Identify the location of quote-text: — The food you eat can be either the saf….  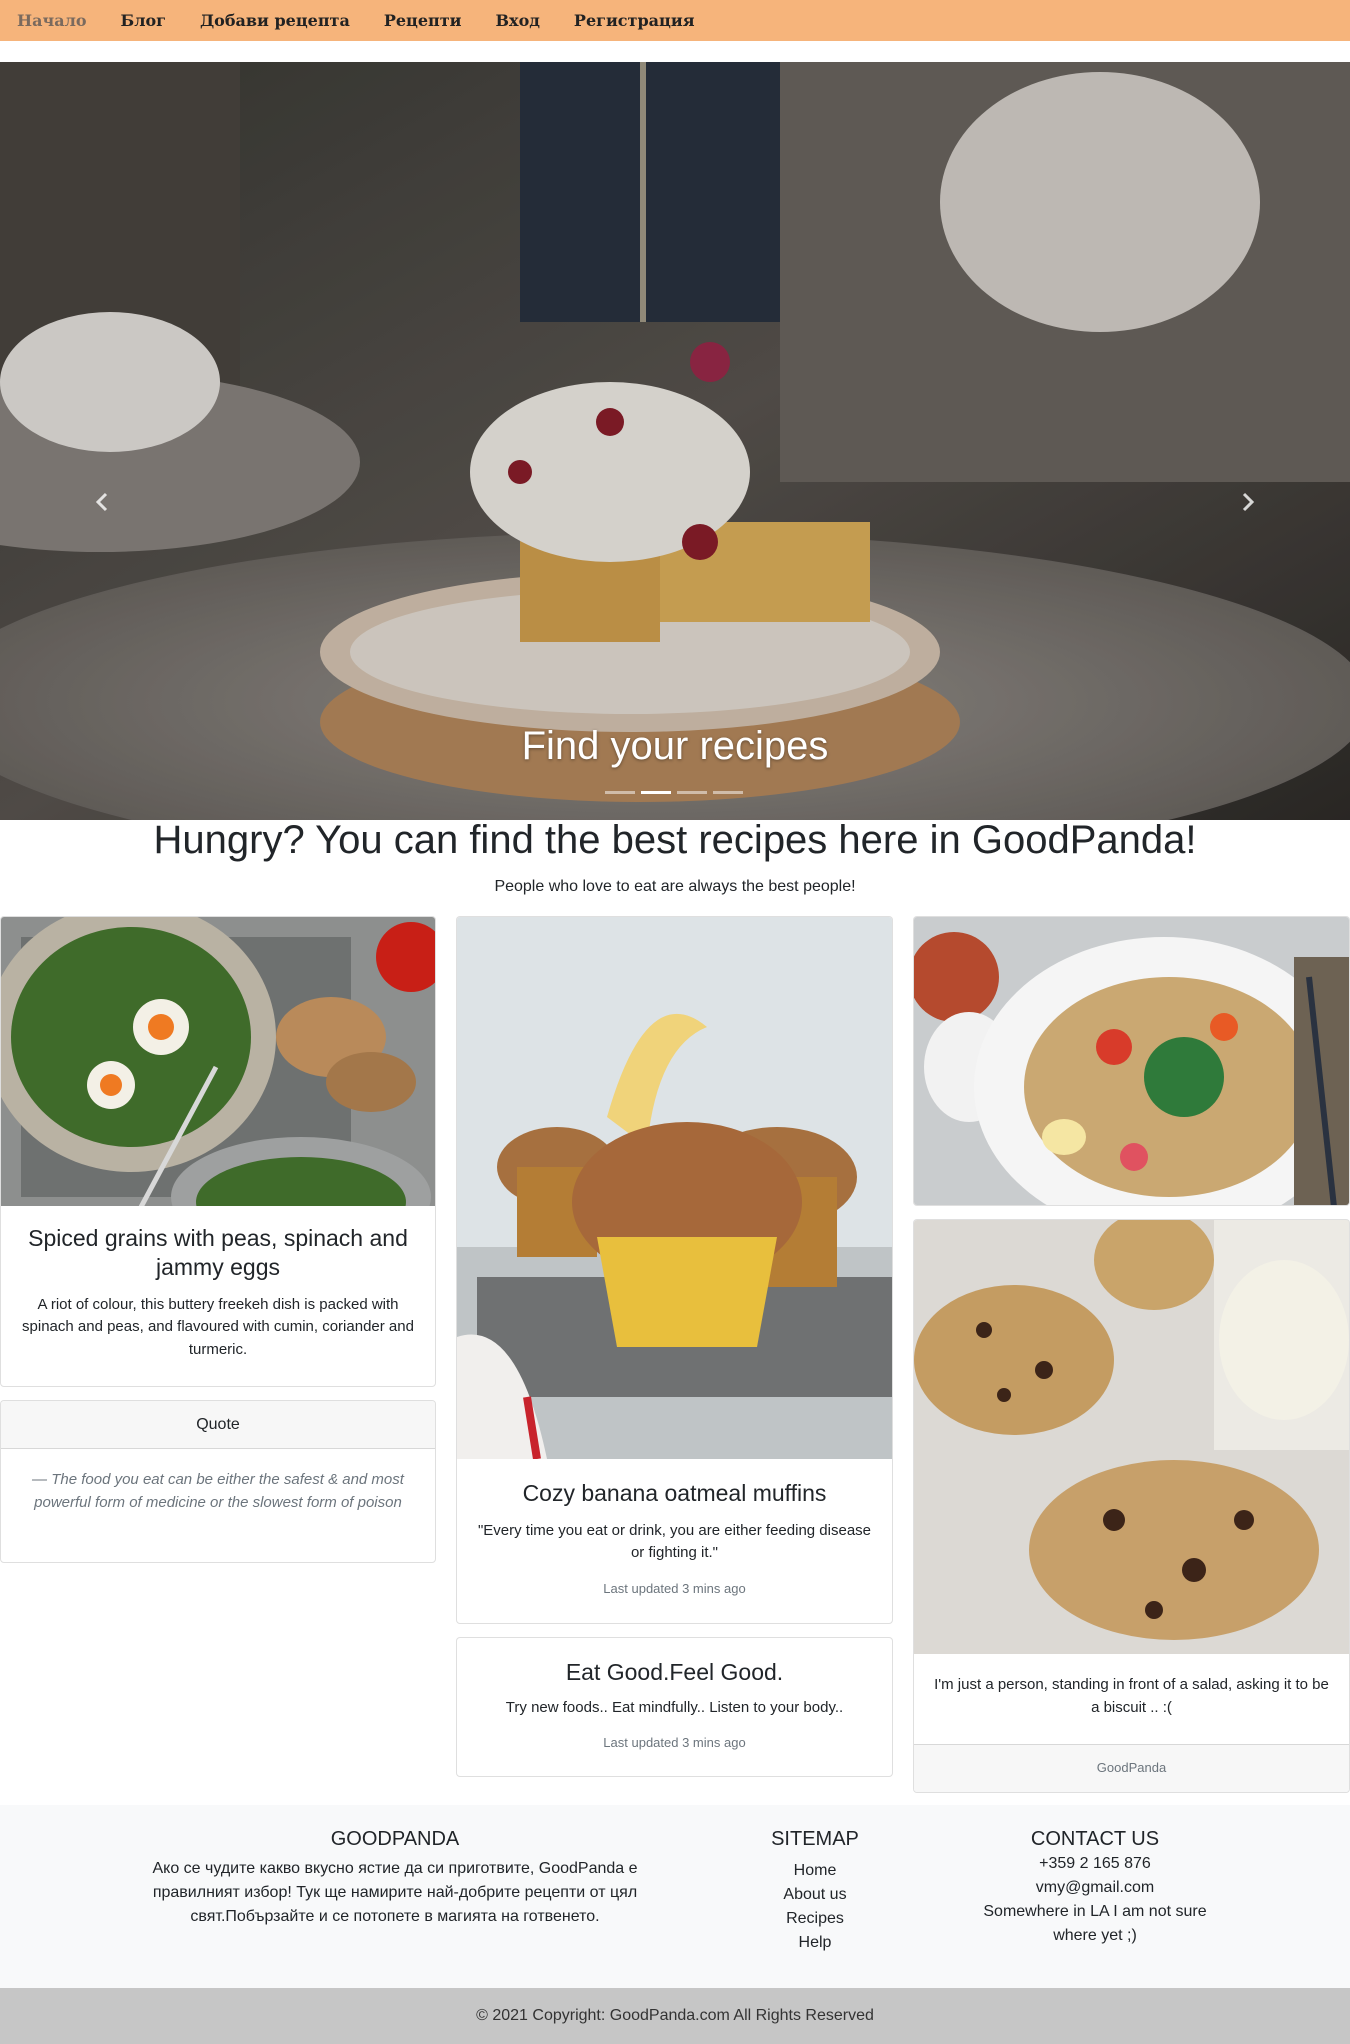
(218, 1491).